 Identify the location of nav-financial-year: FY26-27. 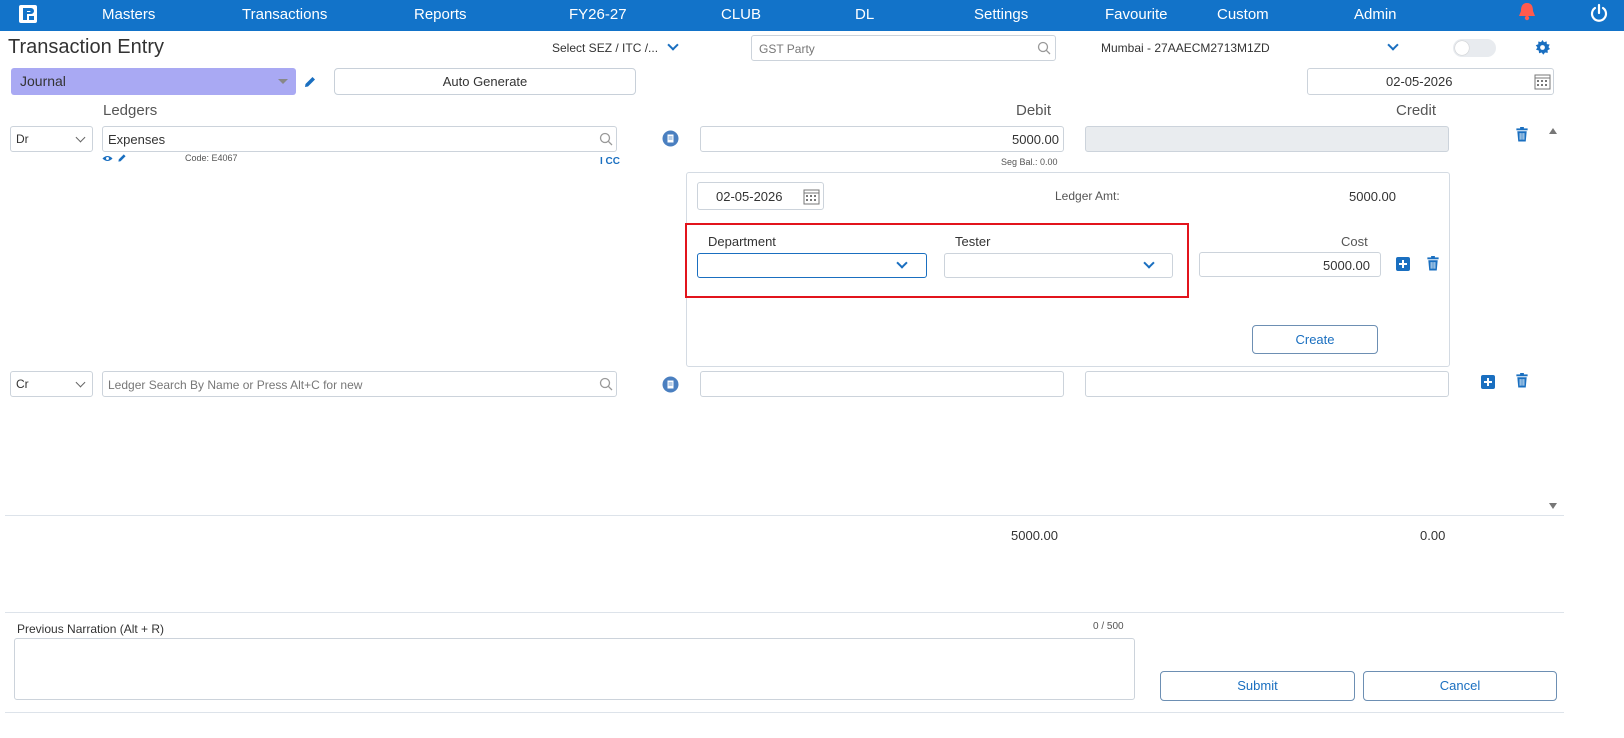
(598, 14).